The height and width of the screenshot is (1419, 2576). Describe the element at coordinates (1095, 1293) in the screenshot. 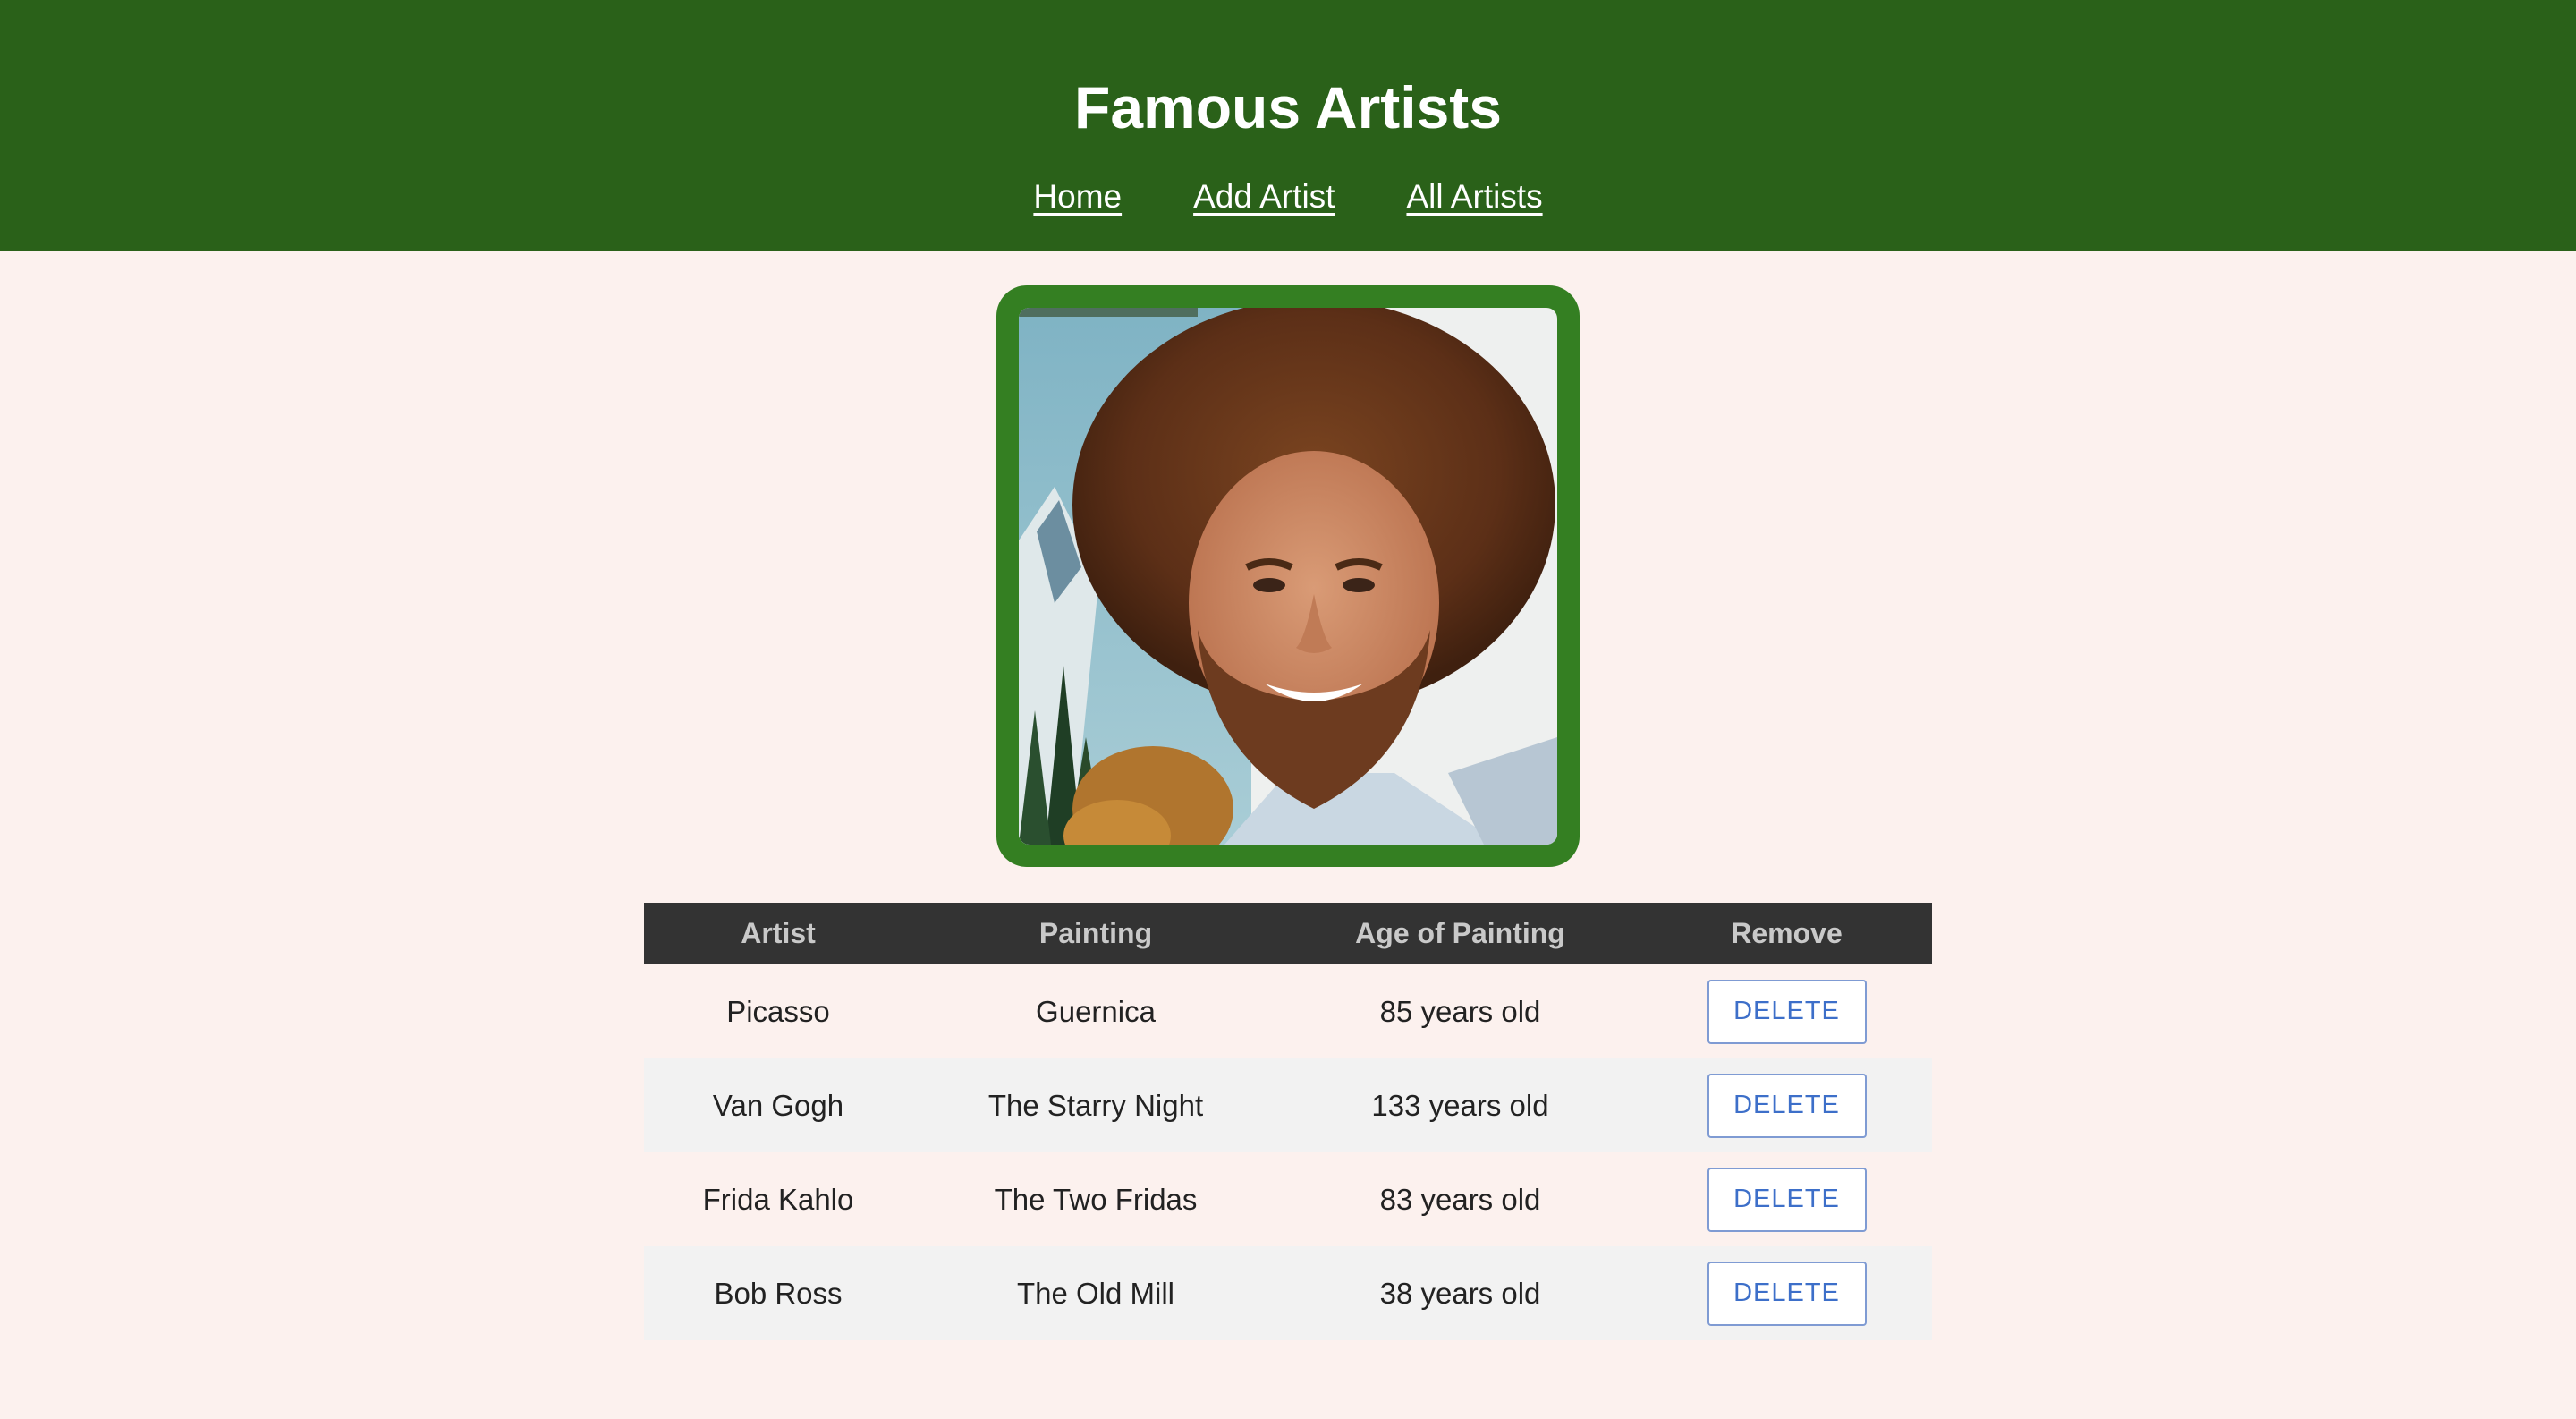

I see `painting-cell: The Old Mill` at that location.